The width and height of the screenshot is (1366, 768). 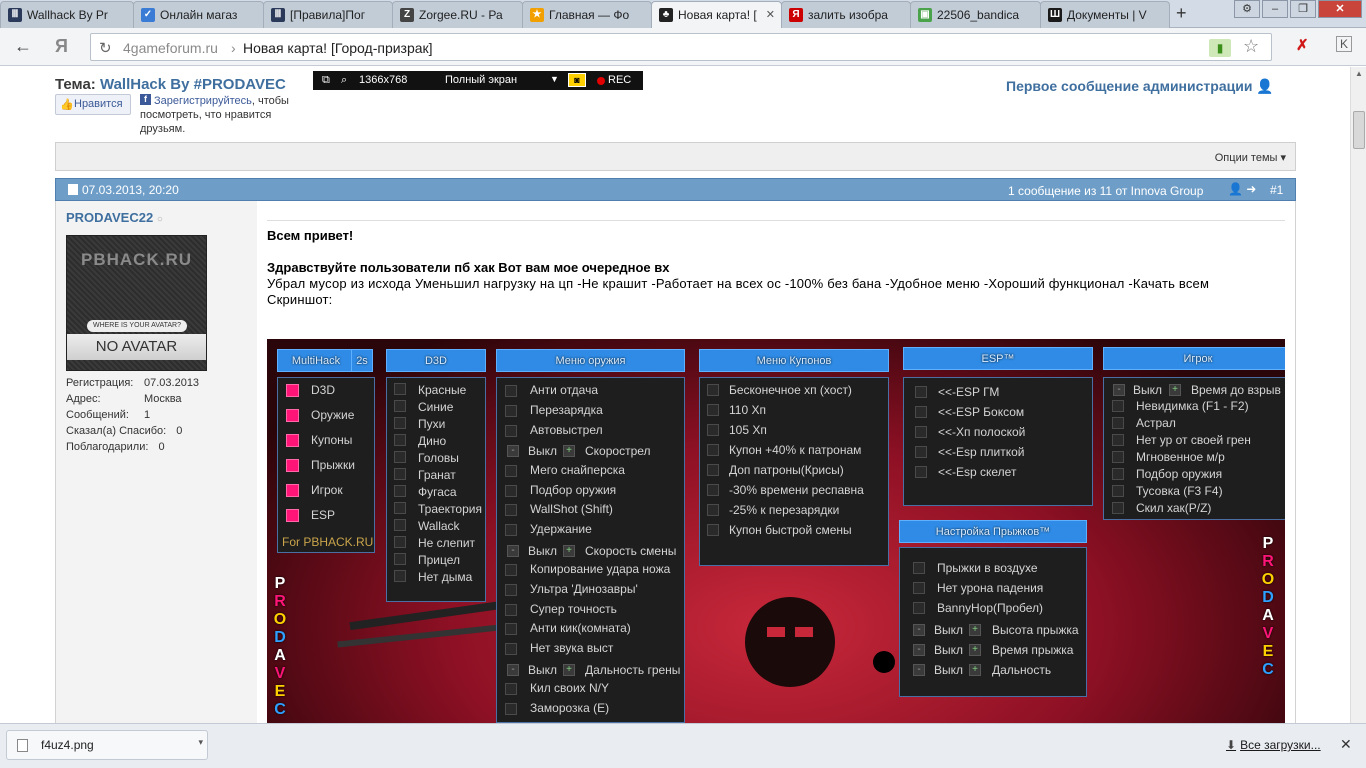 What do you see at coordinates (1235, 189) in the screenshot?
I see `user-icon: 👤` at bounding box center [1235, 189].